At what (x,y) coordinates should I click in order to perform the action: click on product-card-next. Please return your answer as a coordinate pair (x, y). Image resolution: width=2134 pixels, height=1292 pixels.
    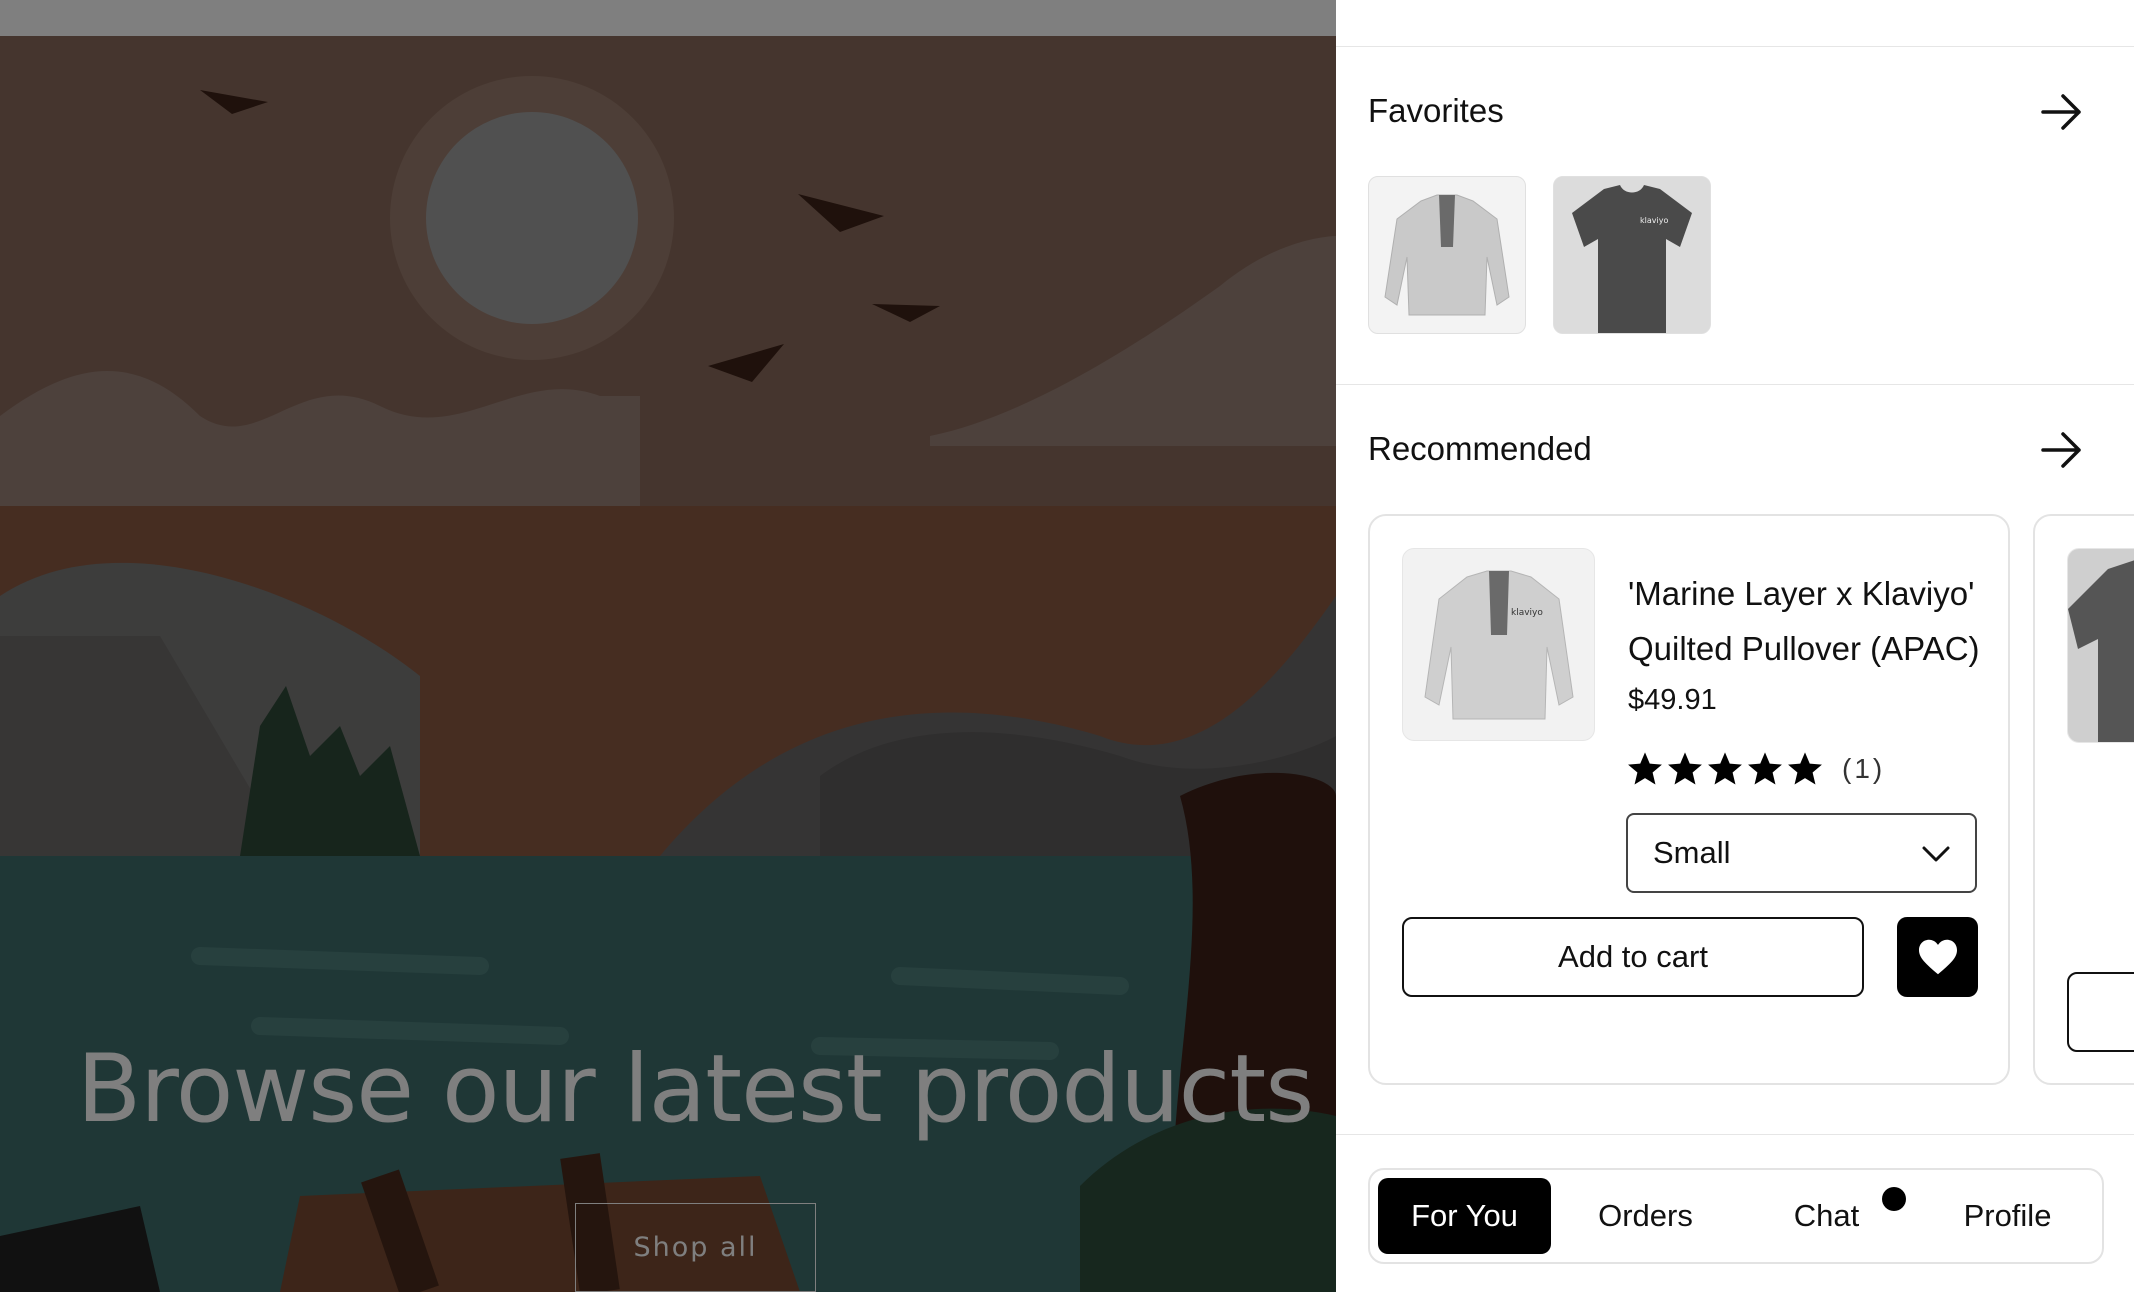
    Looking at the image, I should click on (2083, 799).